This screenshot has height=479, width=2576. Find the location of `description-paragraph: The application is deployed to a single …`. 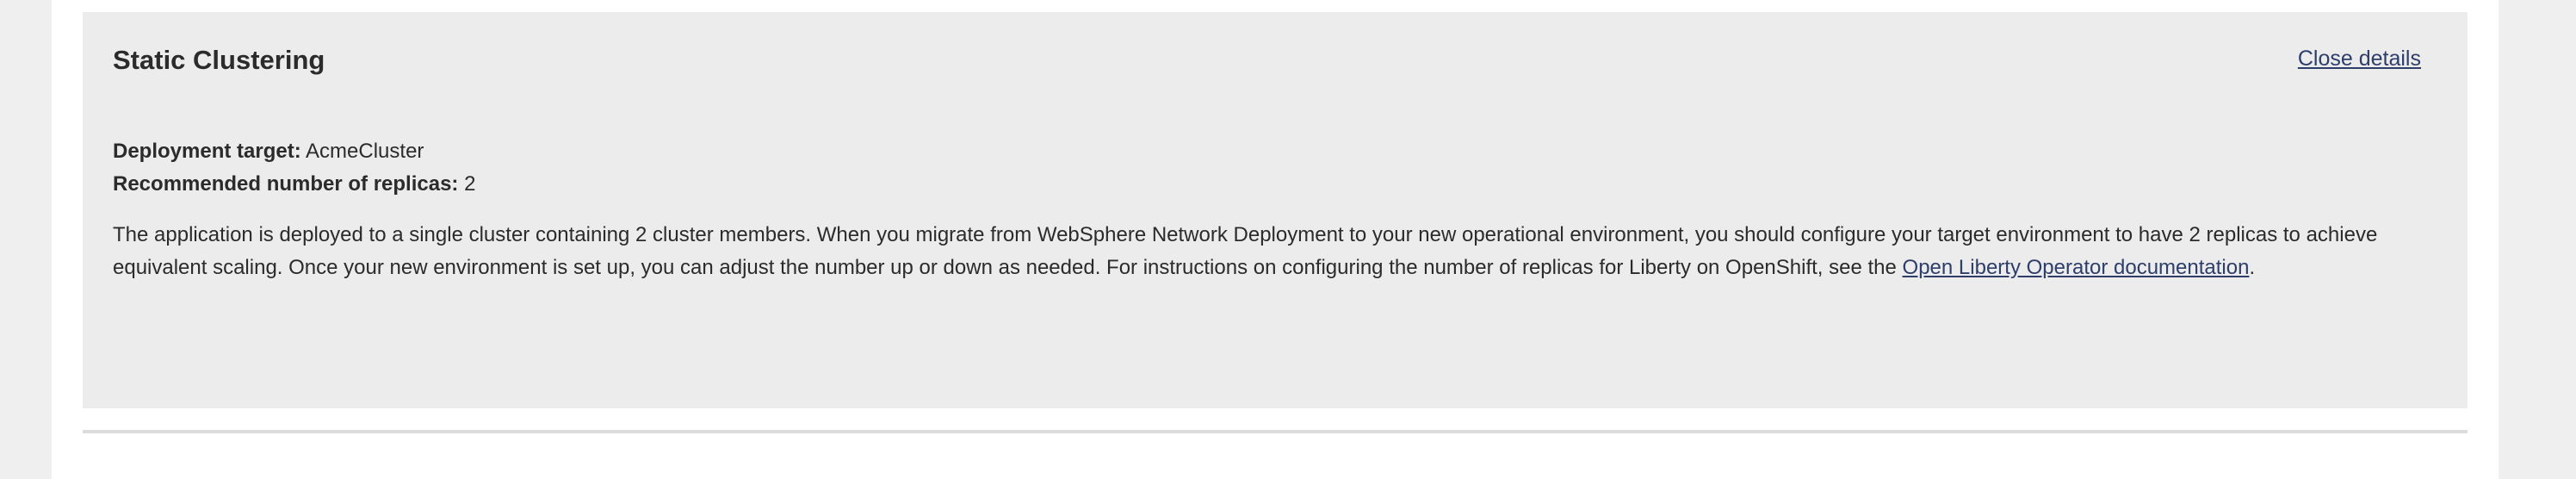

description-paragraph: The application is deployed to a single … is located at coordinates (1275, 251).